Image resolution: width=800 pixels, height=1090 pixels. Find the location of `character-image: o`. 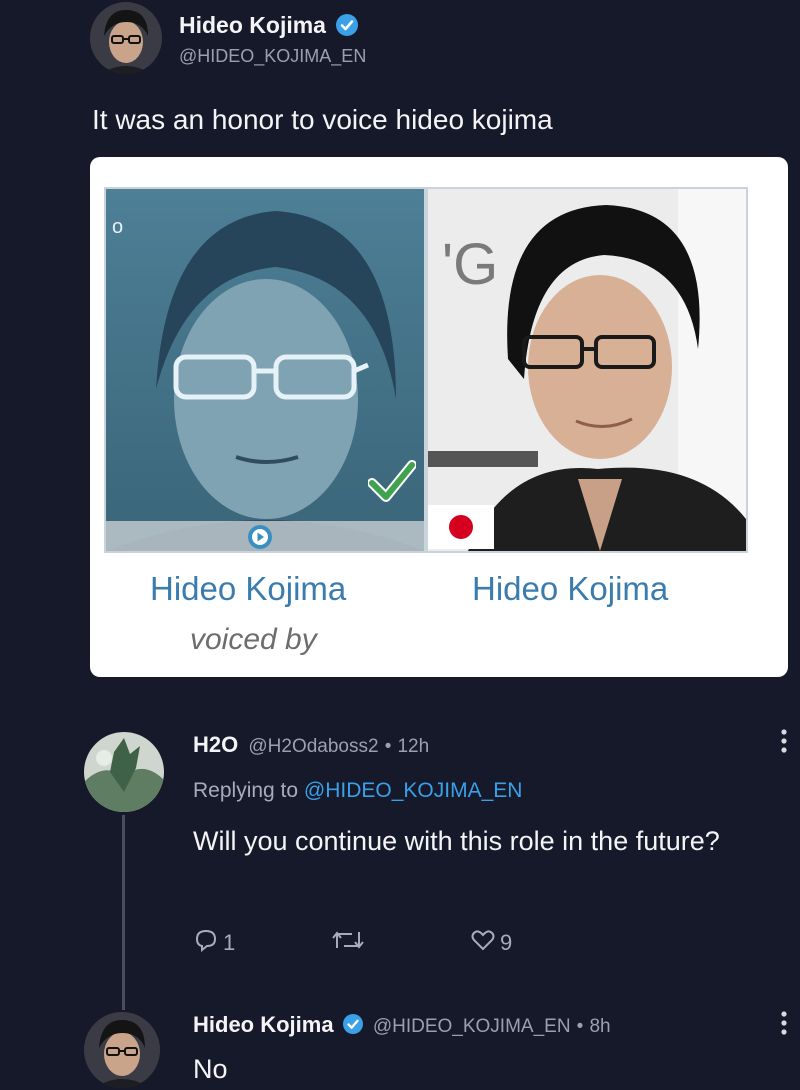

character-image: o is located at coordinates (265, 370).